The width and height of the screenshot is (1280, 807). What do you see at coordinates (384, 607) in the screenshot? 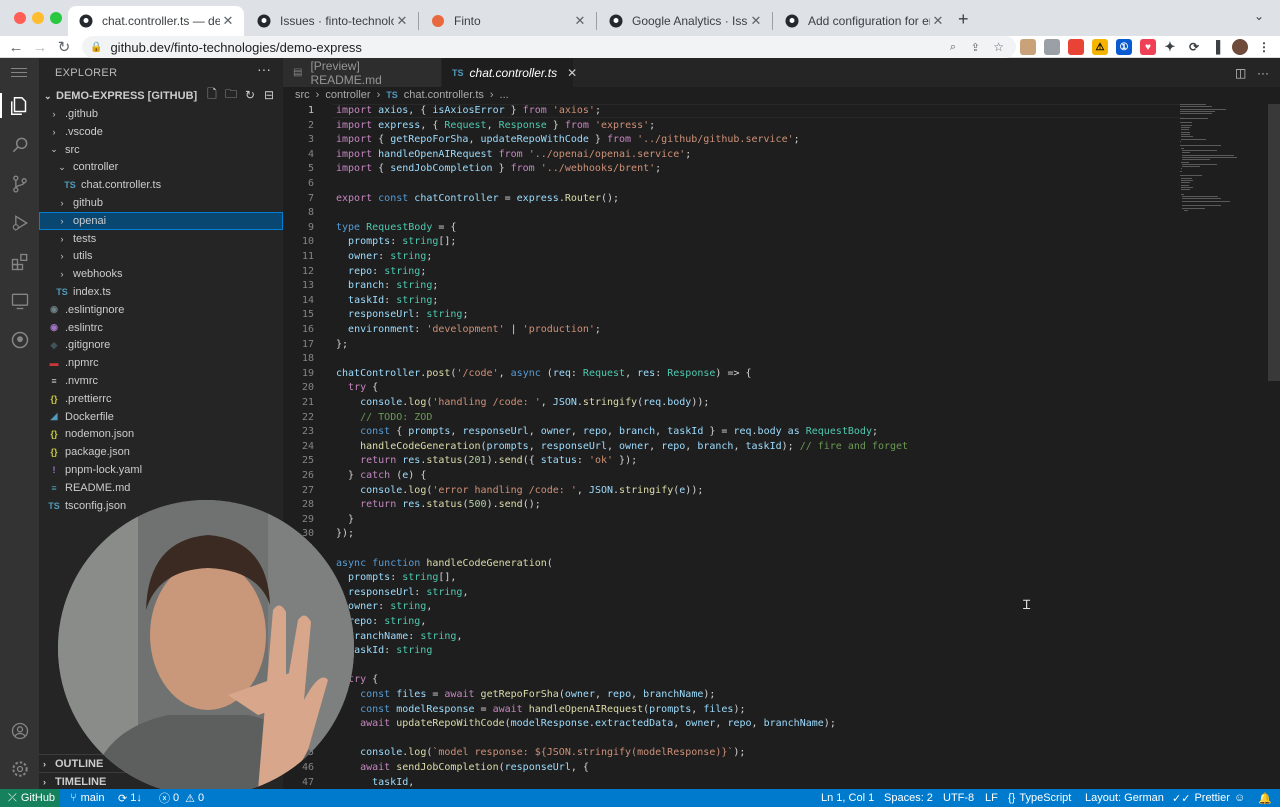
I see `code-line: owner: string,` at bounding box center [384, 607].